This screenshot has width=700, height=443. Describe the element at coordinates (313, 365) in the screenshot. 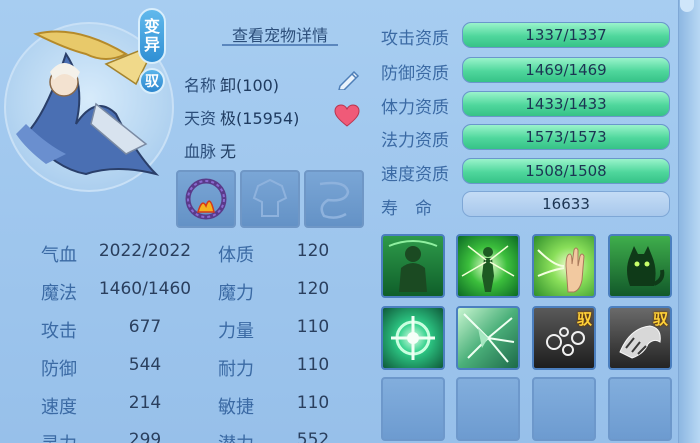

I see `stat-endurance-value: 110` at that location.